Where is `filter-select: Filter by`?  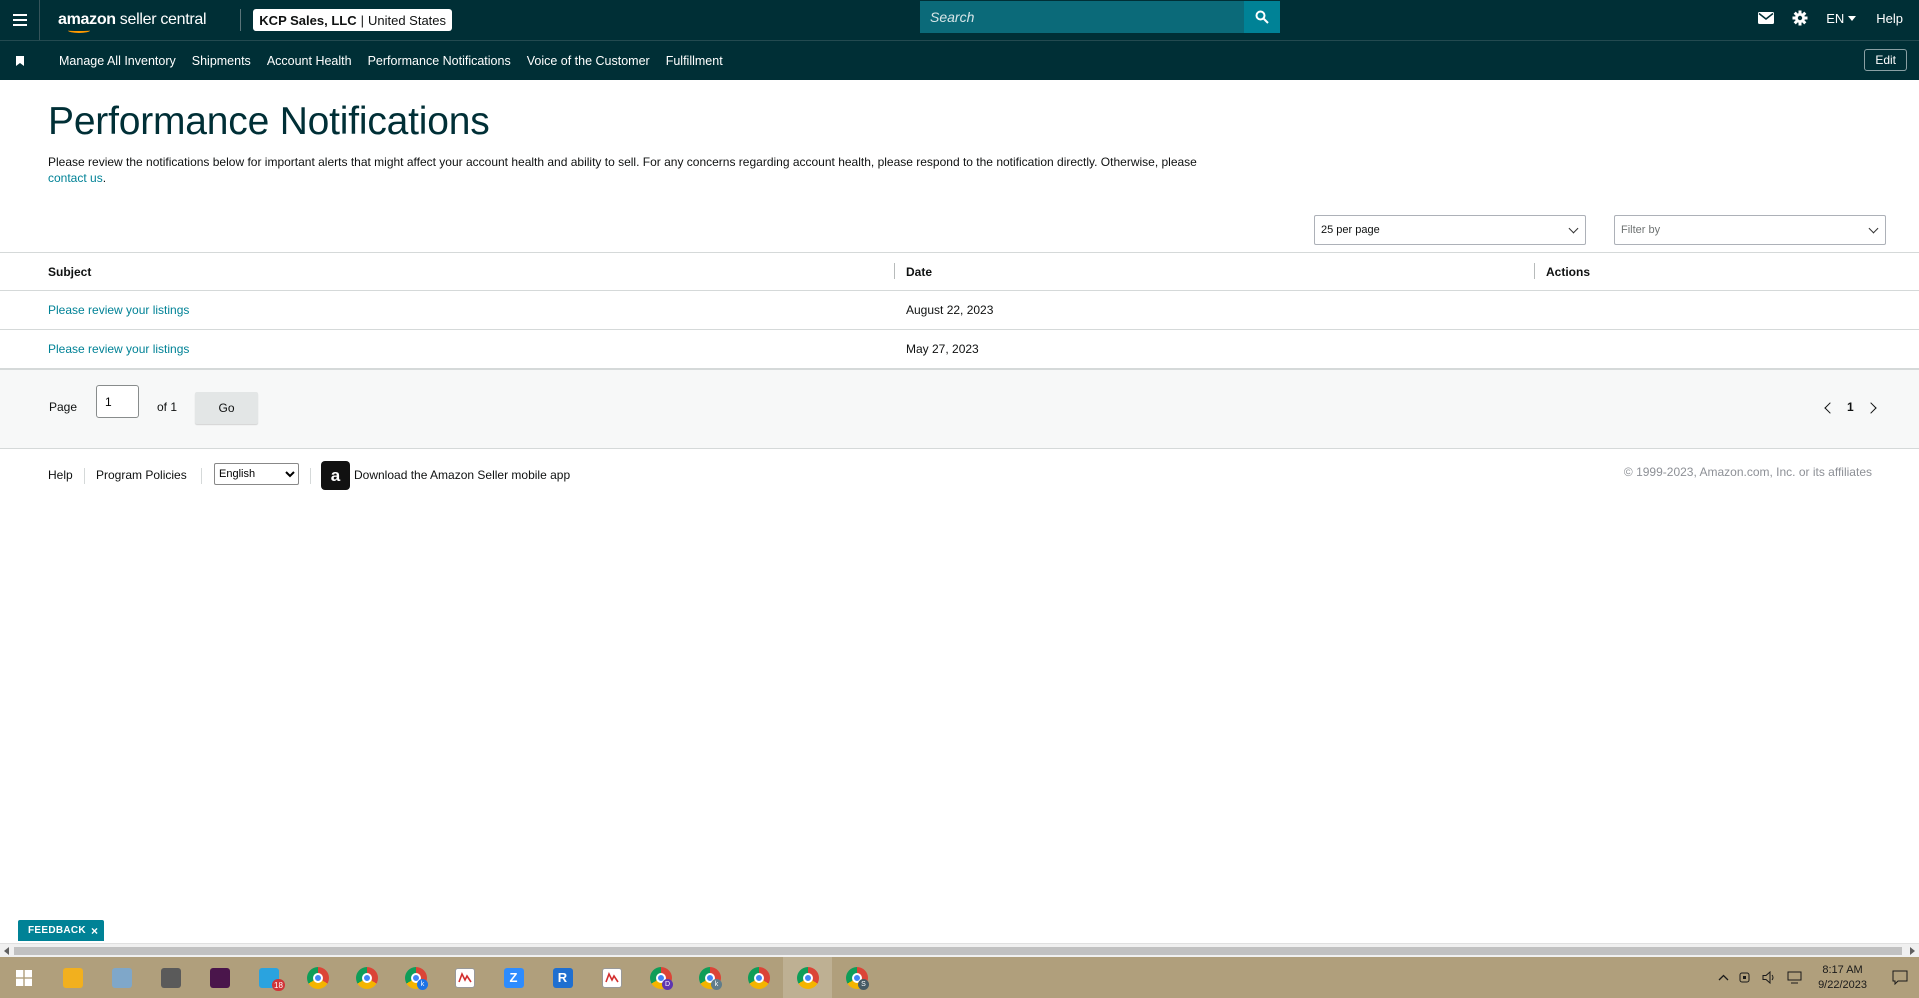 filter-select: Filter by is located at coordinates (1750, 230).